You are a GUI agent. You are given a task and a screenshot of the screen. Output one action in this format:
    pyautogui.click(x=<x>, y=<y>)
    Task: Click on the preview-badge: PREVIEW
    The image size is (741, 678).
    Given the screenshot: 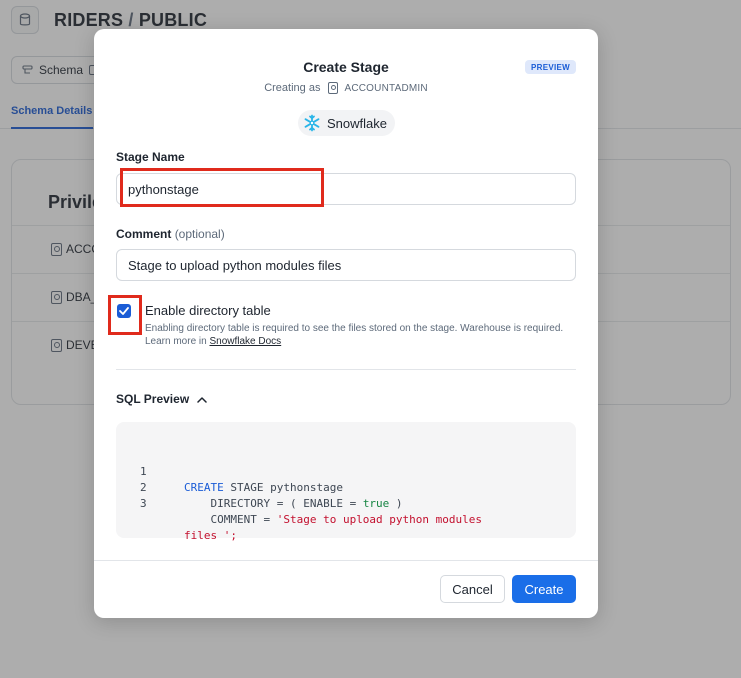 What is the action you would take?
    pyautogui.click(x=550, y=67)
    